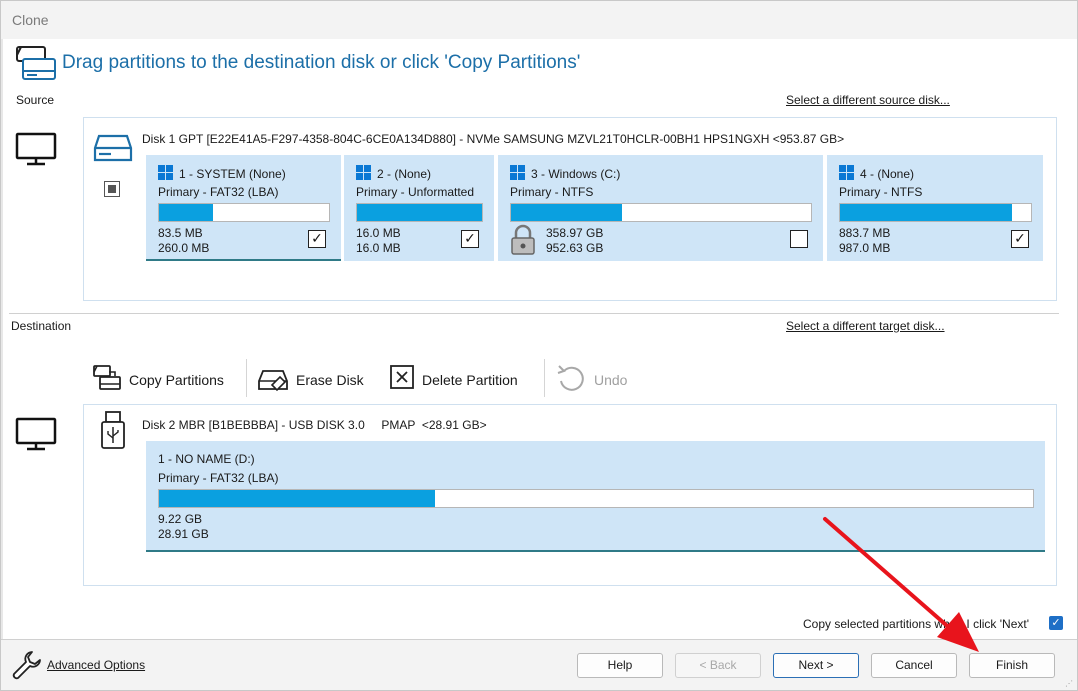 The height and width of the screenshot is (691, 1078). What do you see at coordinates (176, 379) in the screenshot?
I see `copy-partitions-label: Copy Partitions` at bounding box center [176, 379].